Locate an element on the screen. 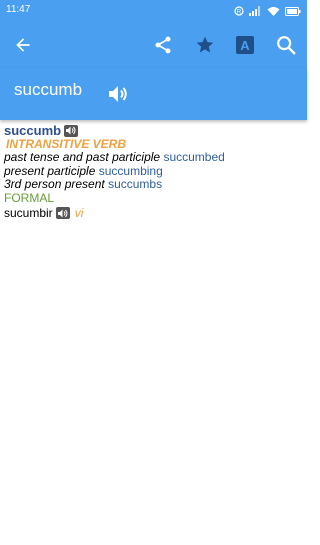 The width and height of the screenshot is (320, 545). svg-text: A is located at coordinates (245, 45).